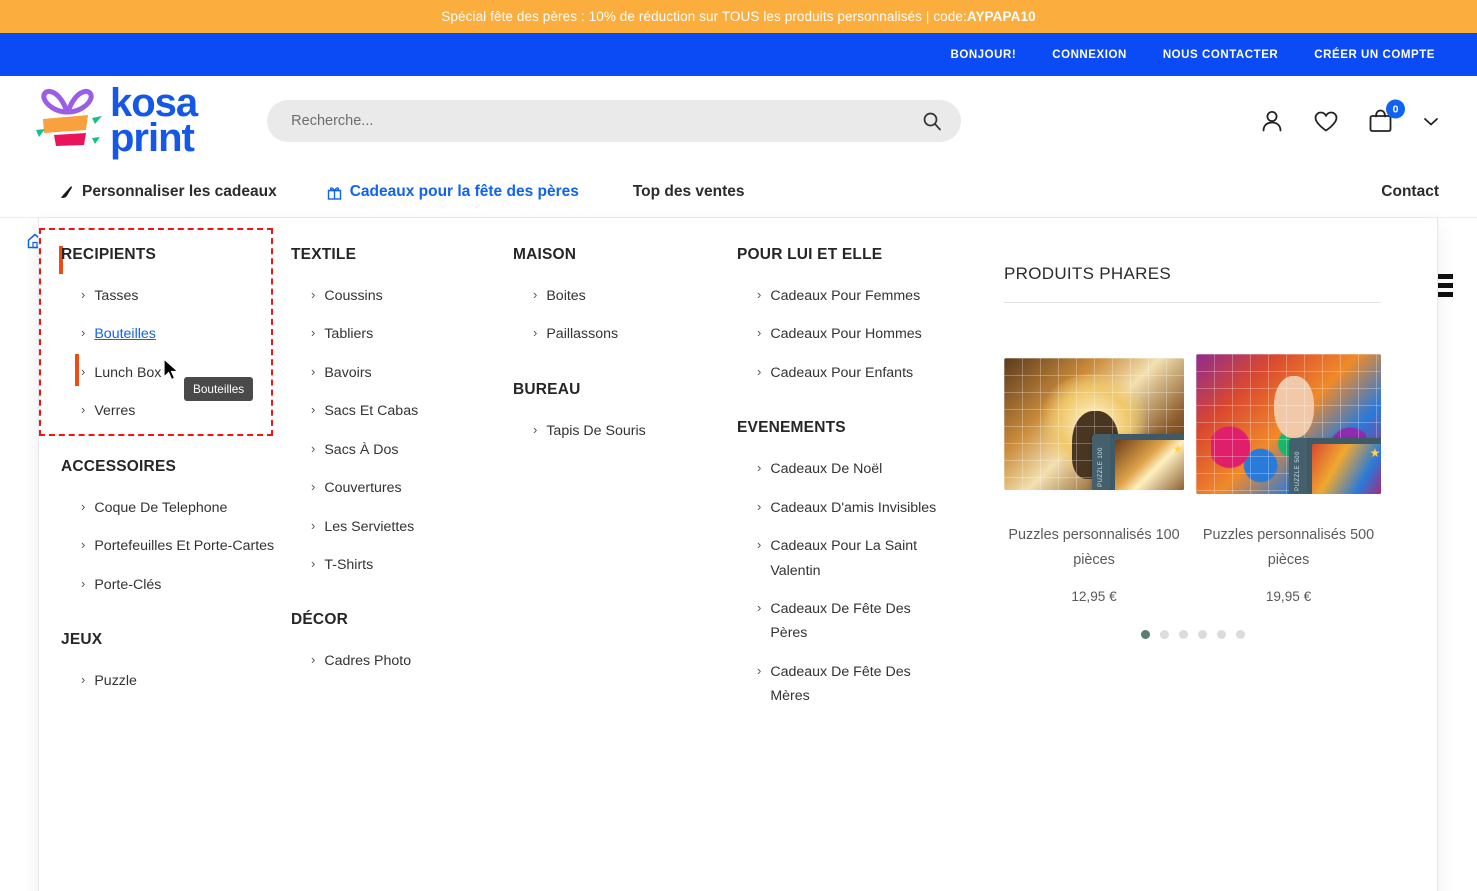 Image resolution: width=1477 pixels, height=891 pixels. I want to click on mega-item-cadeaux-de-noel: › Cadeaux De Noël, so click(842, 469).